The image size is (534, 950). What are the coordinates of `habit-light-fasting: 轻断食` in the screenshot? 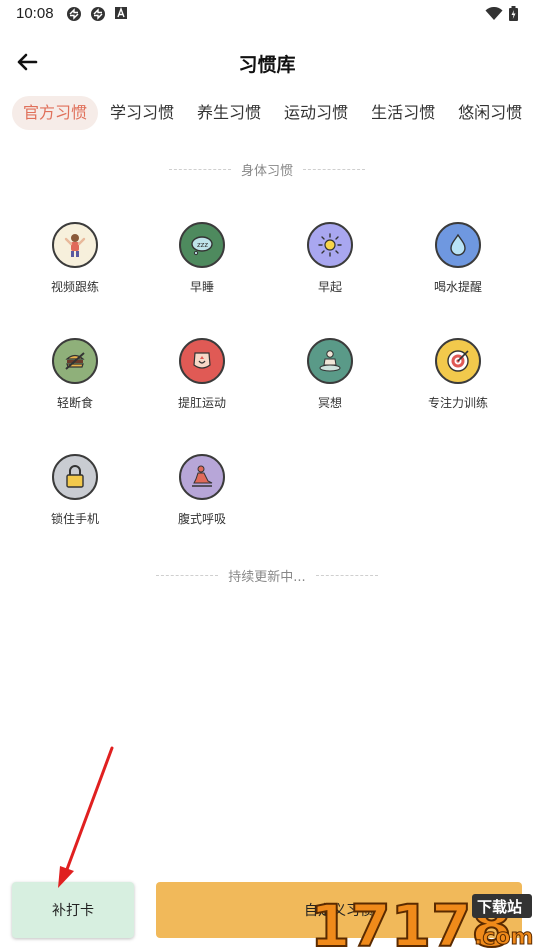 It's located at (75, 374).